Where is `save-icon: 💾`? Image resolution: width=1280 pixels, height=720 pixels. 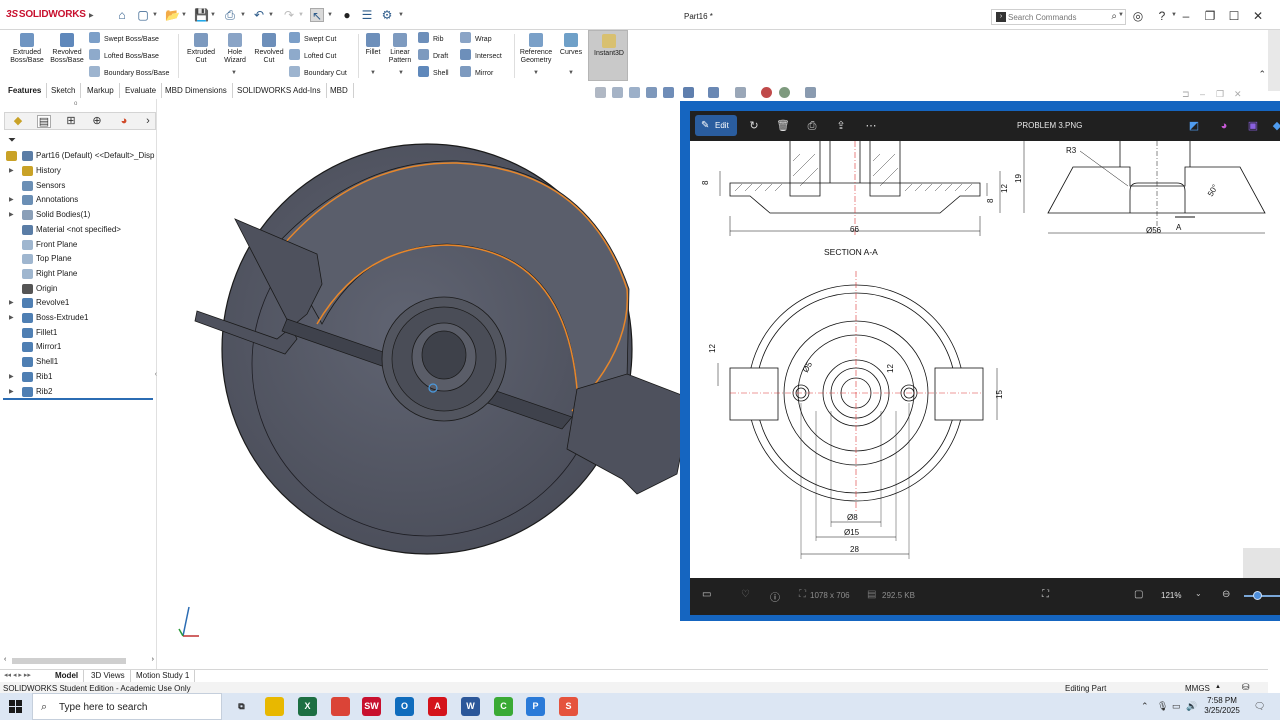 save-icon: 💾 is located at coordinates (201, 15).